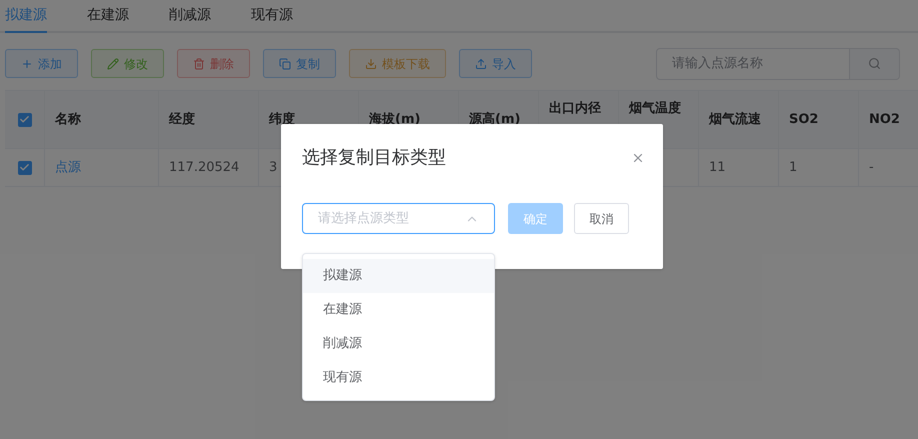 The image size is (918, 439). What do you see at coordinates (68, 119) in the screenshot?
I see `column-header: 名称` at bounding box center [68, 119].